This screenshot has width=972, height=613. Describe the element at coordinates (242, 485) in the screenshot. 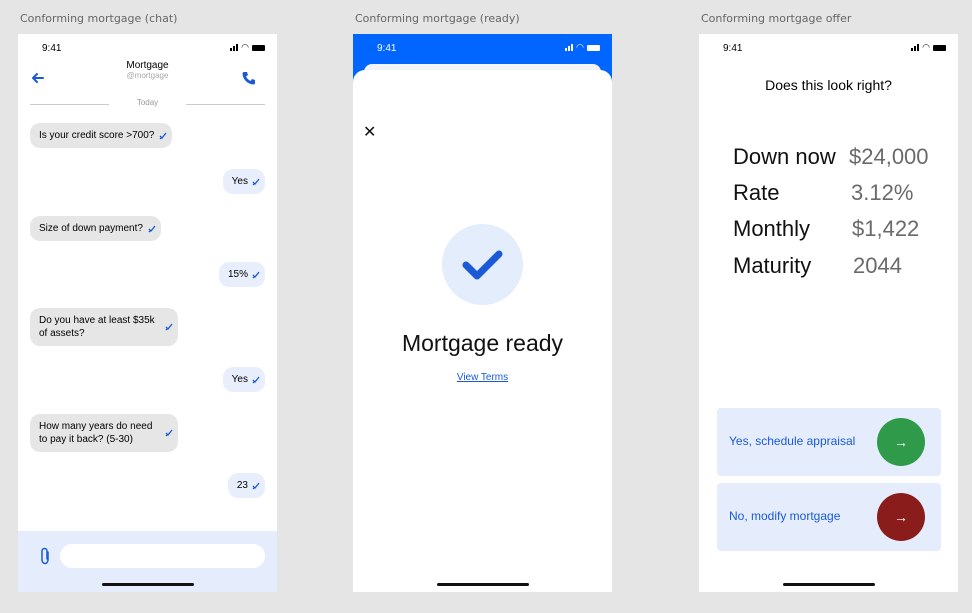

I see `message-text: 23` at that location.